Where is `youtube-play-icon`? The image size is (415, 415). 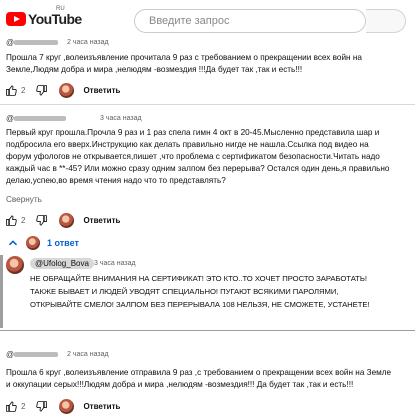 youtube-play-icon is located at coordinates (16, 19).